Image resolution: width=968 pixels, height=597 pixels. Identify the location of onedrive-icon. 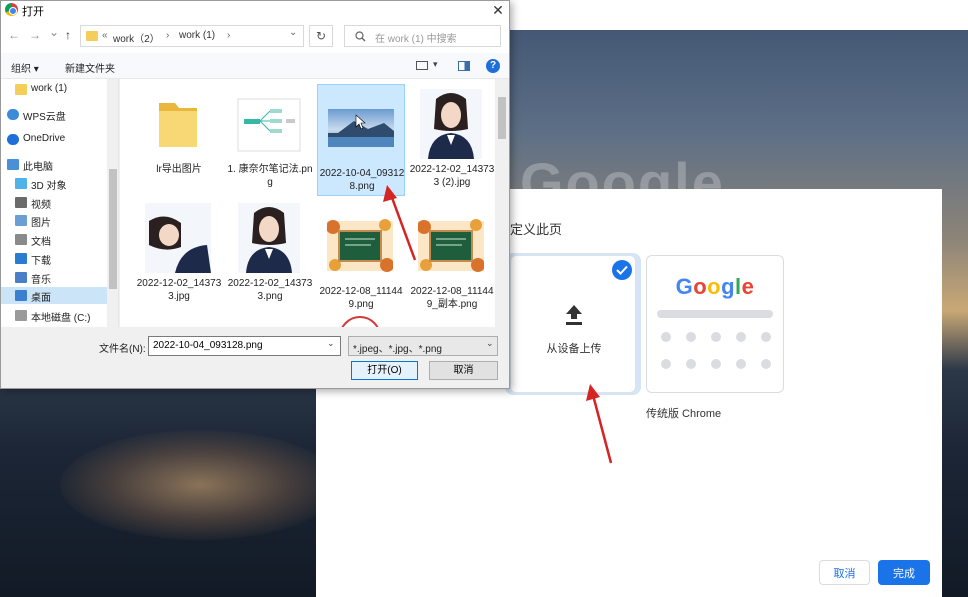
(13, 139).